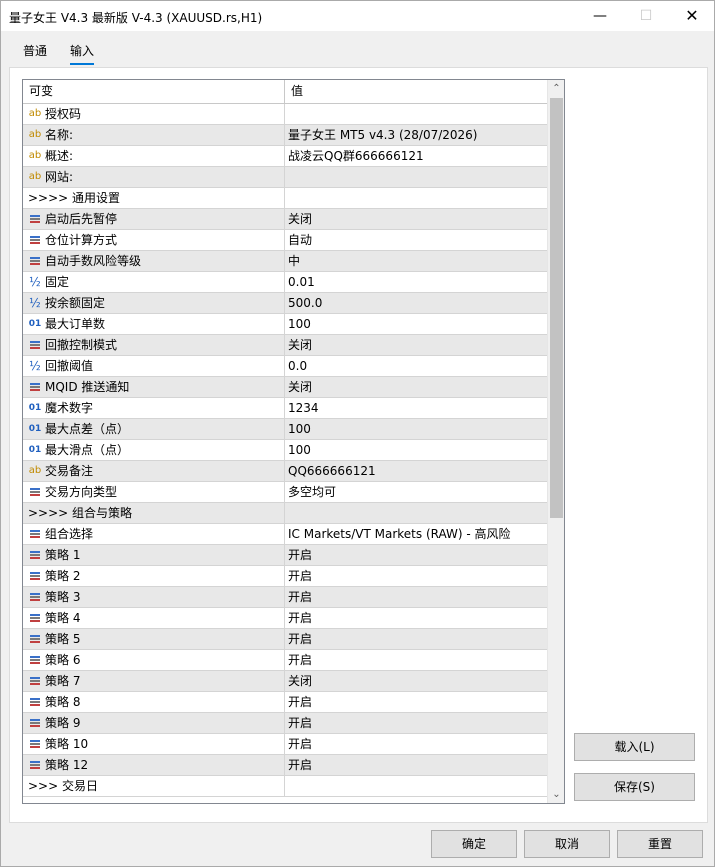  What do you see at coordinates (416, 261) in the screenshot?
I see `parameter-value: 中` at bounding box center [416, 261].